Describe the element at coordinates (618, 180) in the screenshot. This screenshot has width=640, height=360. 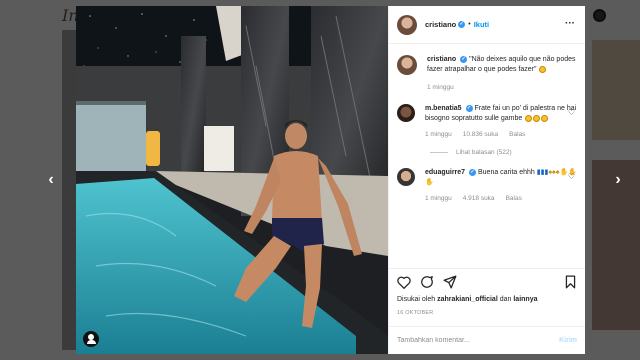
I see `next-post-arrow-icon: ›` at that location.